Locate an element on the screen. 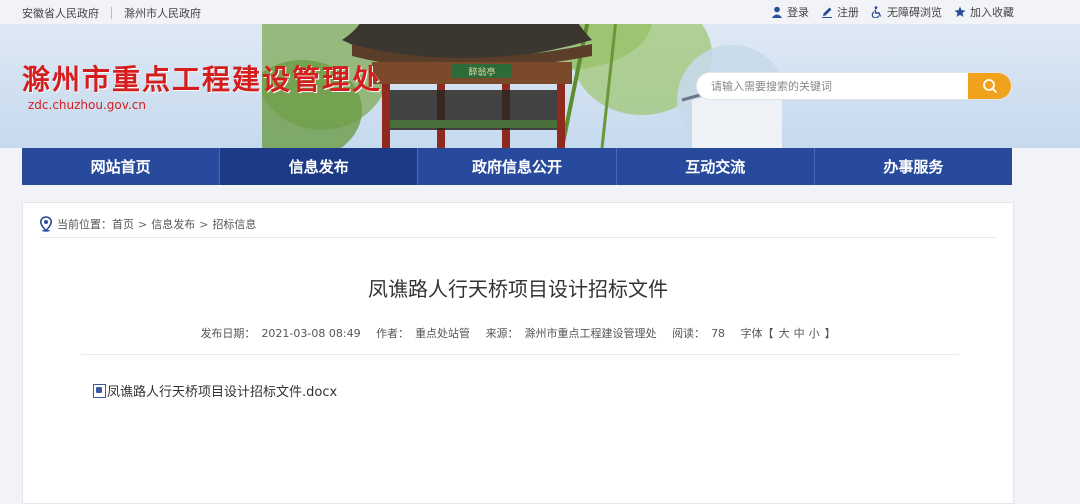  font-label: 字体【 is located at coordinates (757, 333).